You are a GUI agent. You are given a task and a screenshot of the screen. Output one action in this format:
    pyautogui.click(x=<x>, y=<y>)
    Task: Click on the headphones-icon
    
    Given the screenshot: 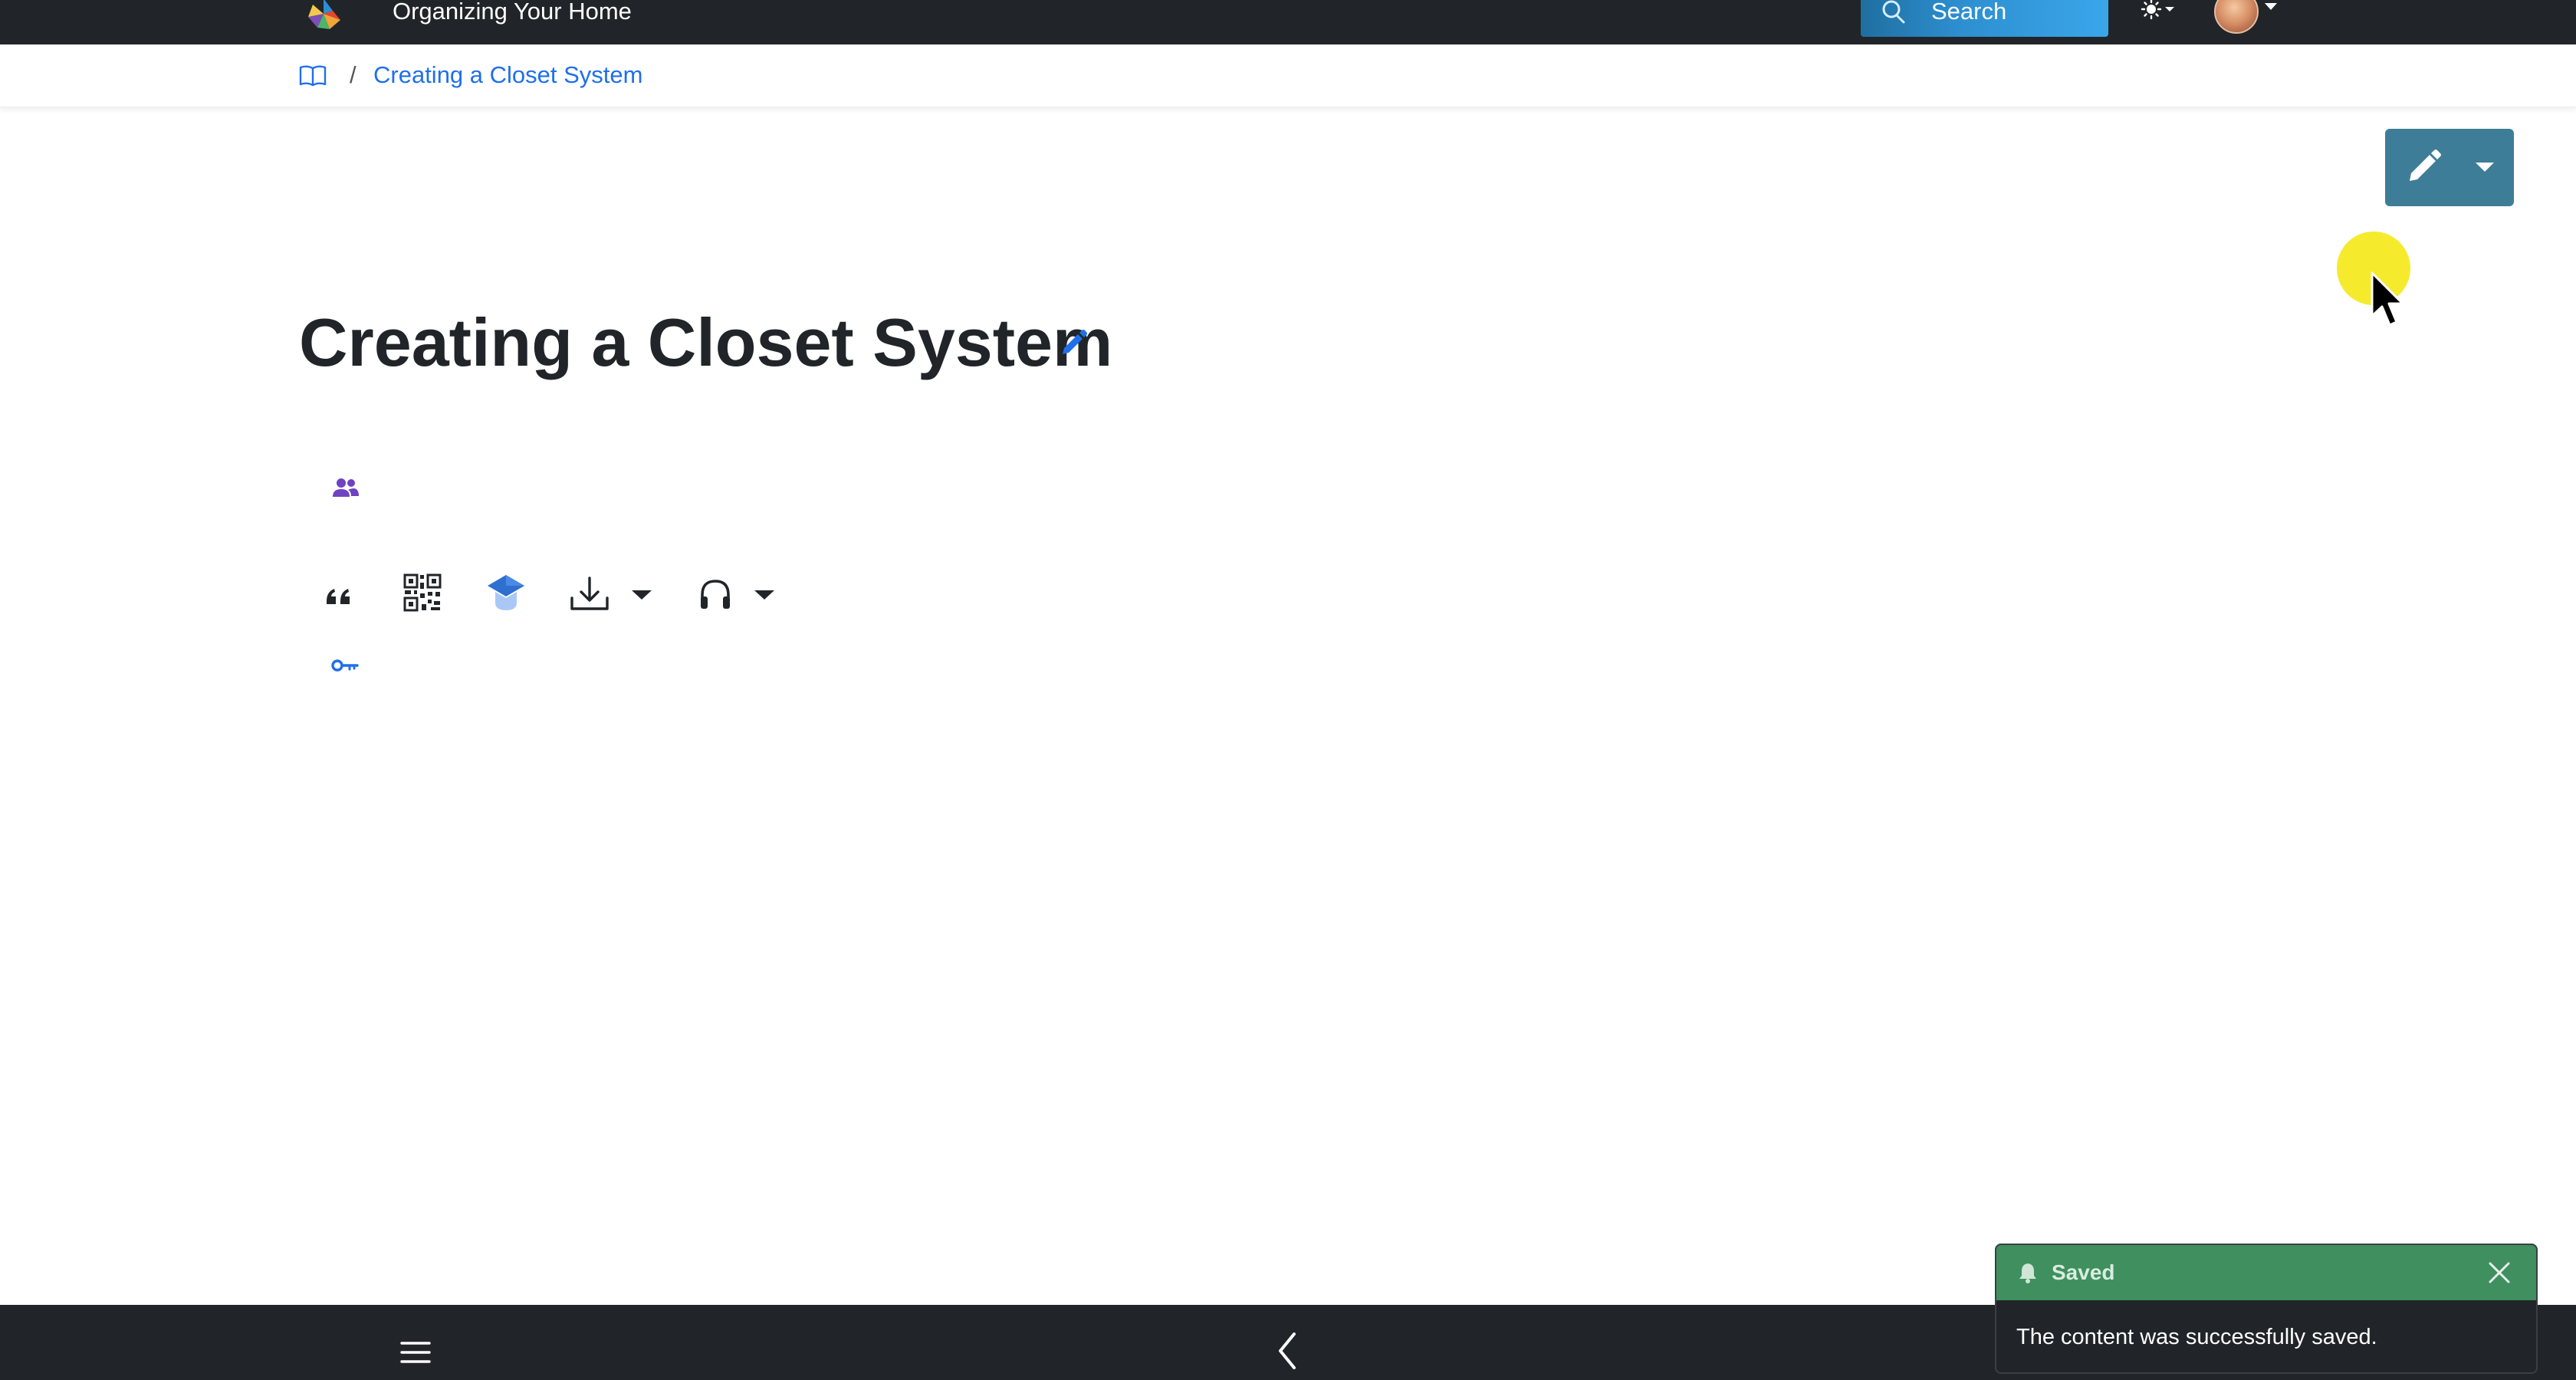 What is the action you would take?
    pyautogui.click(x=715, y=594)
    